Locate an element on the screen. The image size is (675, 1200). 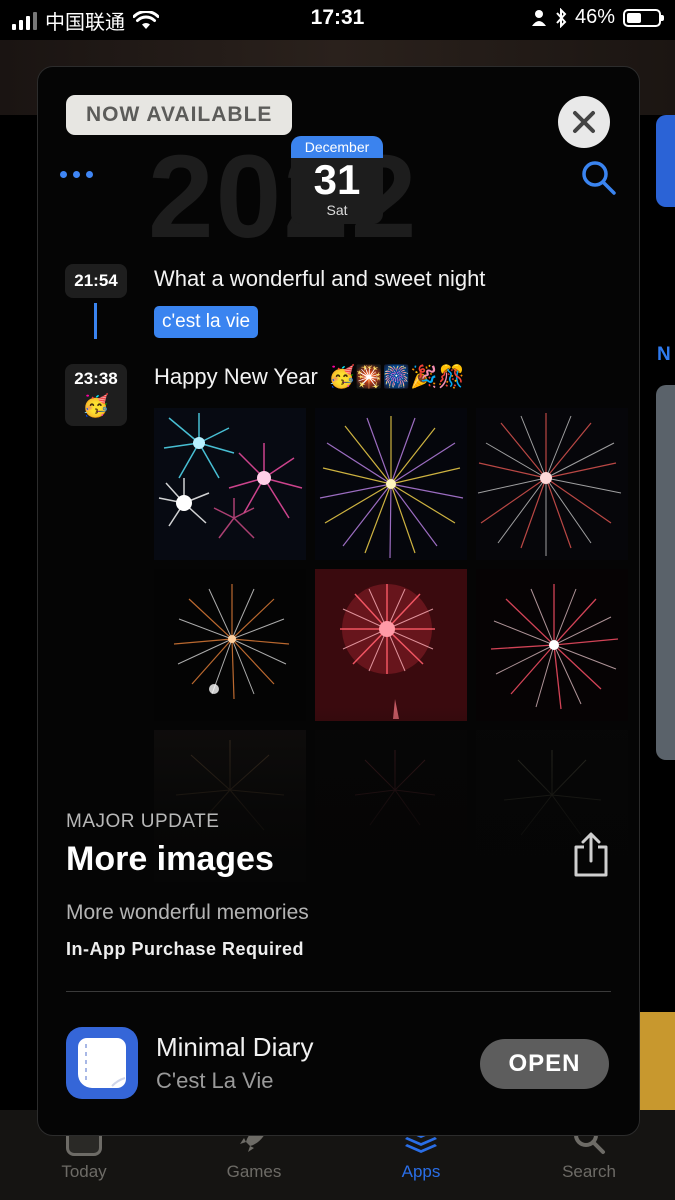
card-description: More wonderful memories is located at coordinates (187, 912).